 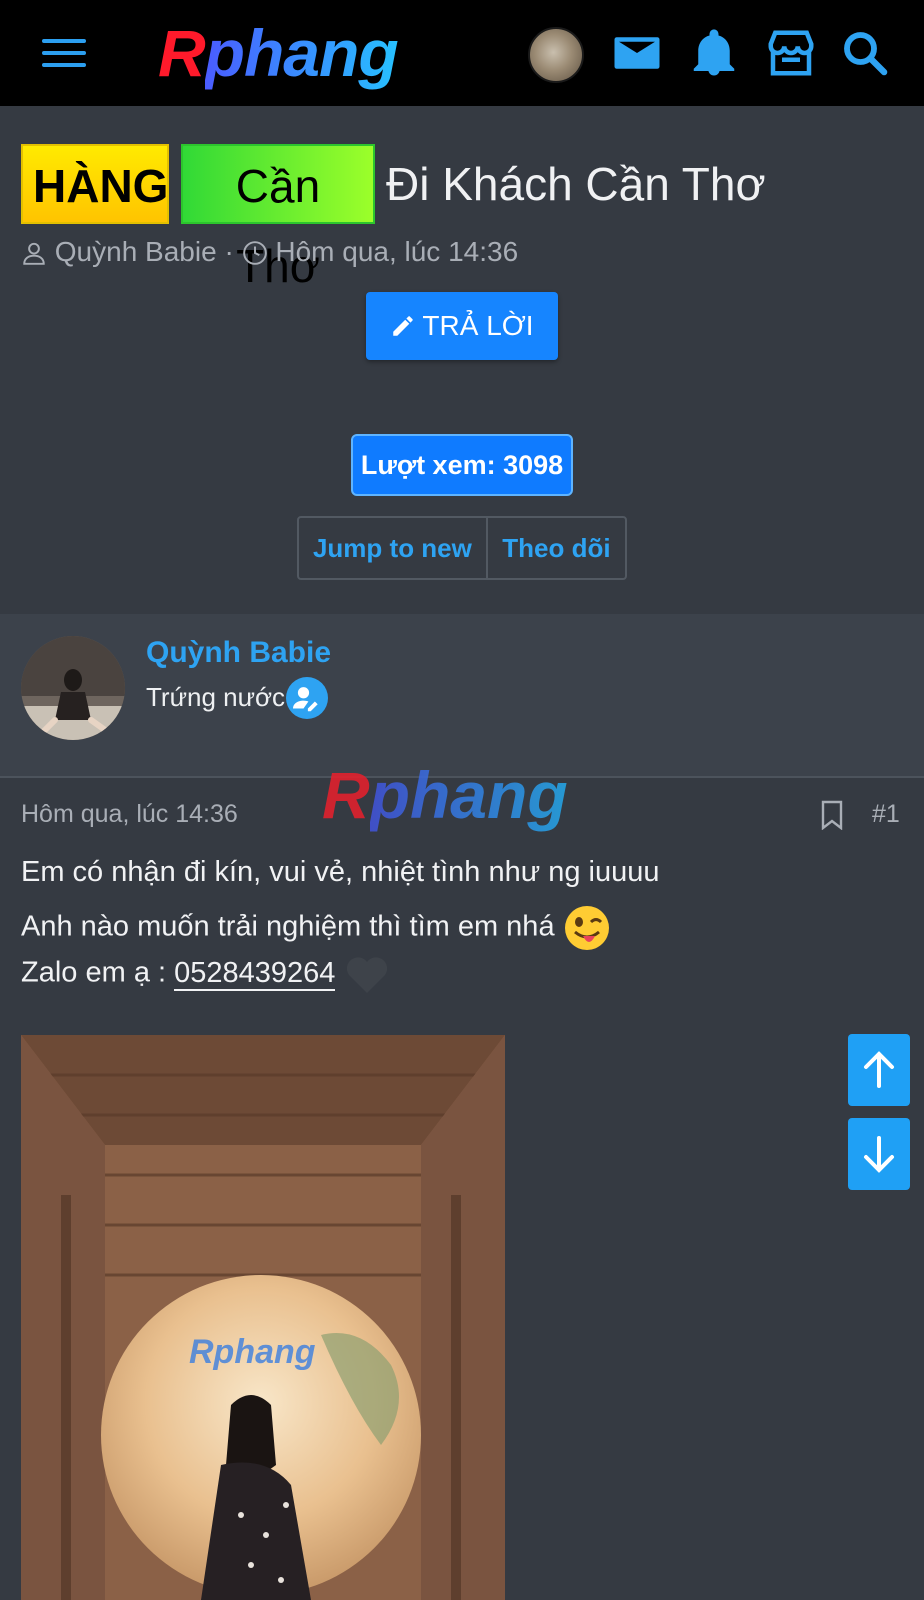 I want to click on bell-icon, so click(x=714, y=53).